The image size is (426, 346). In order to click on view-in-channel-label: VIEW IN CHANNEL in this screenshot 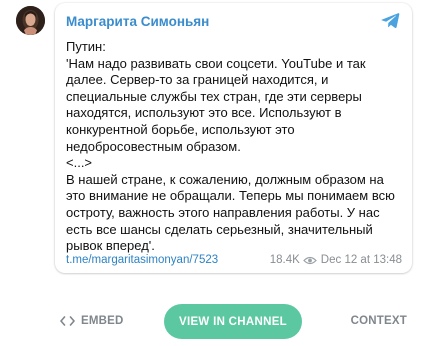, I will do `click(233, 321)`.